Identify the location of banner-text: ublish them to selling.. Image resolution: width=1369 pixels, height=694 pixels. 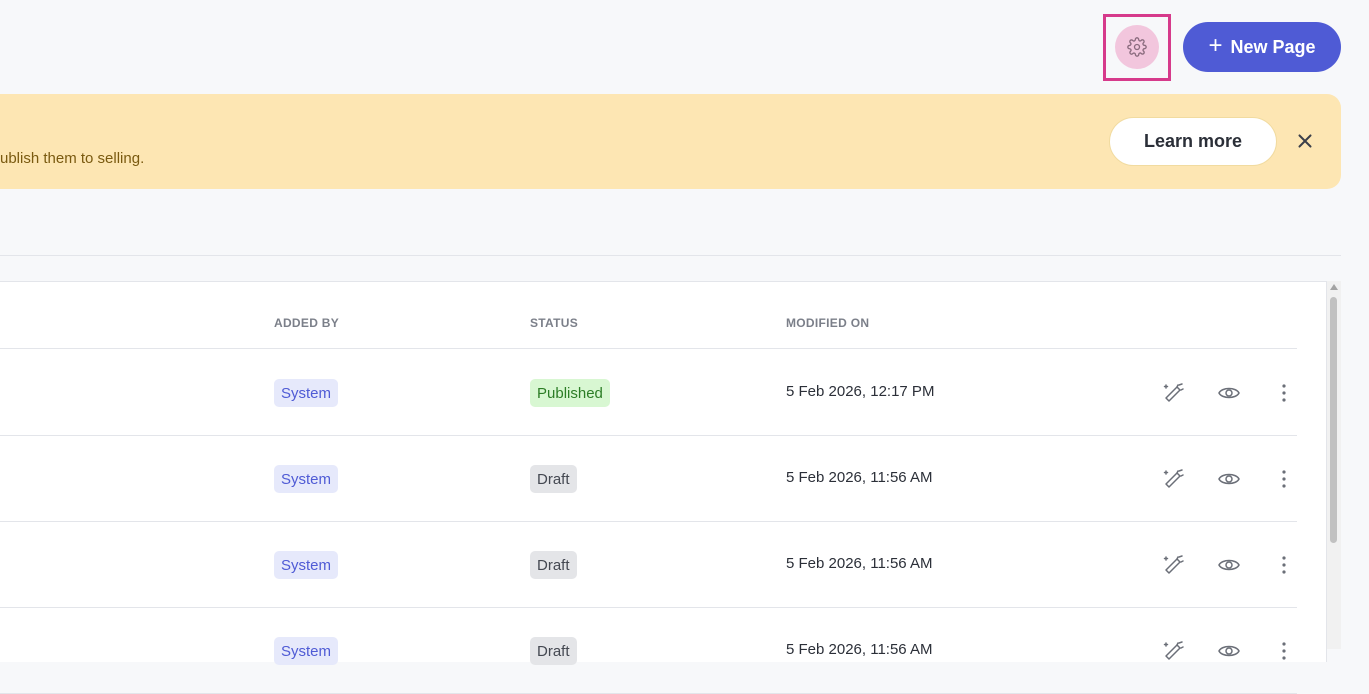
(72, 158).